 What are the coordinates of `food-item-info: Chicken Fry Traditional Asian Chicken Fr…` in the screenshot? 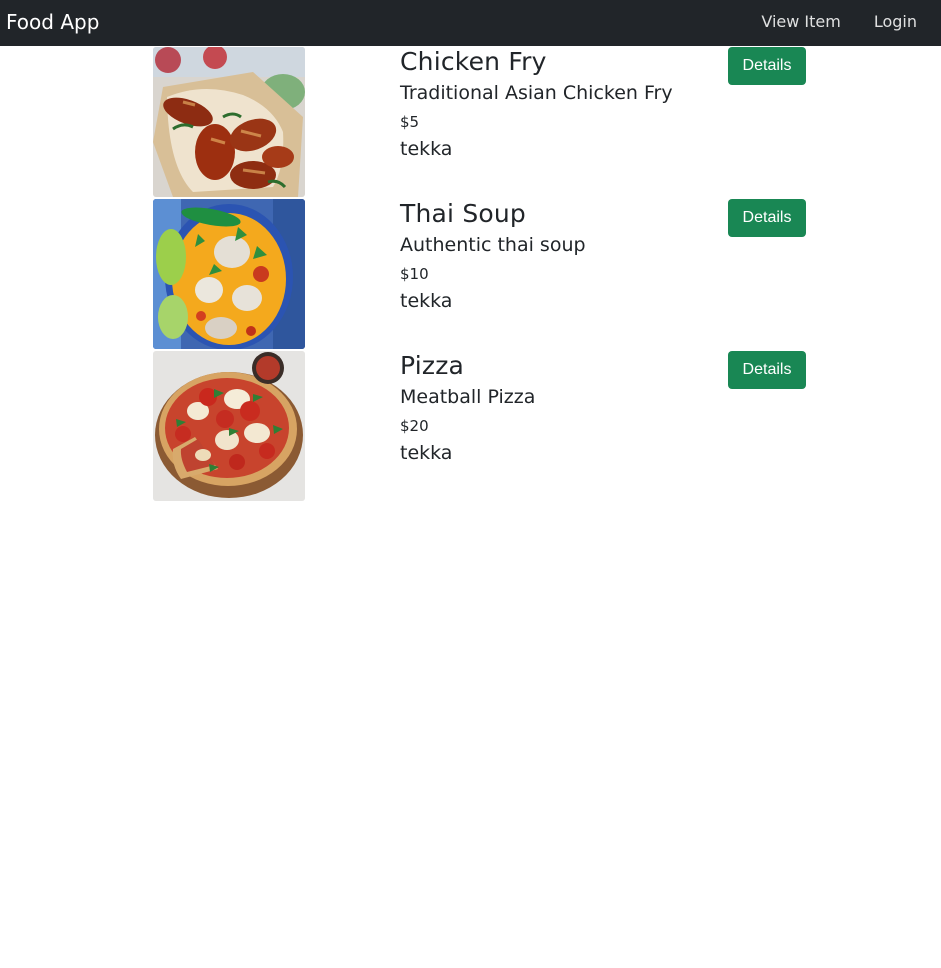 It's located at (560, 102).